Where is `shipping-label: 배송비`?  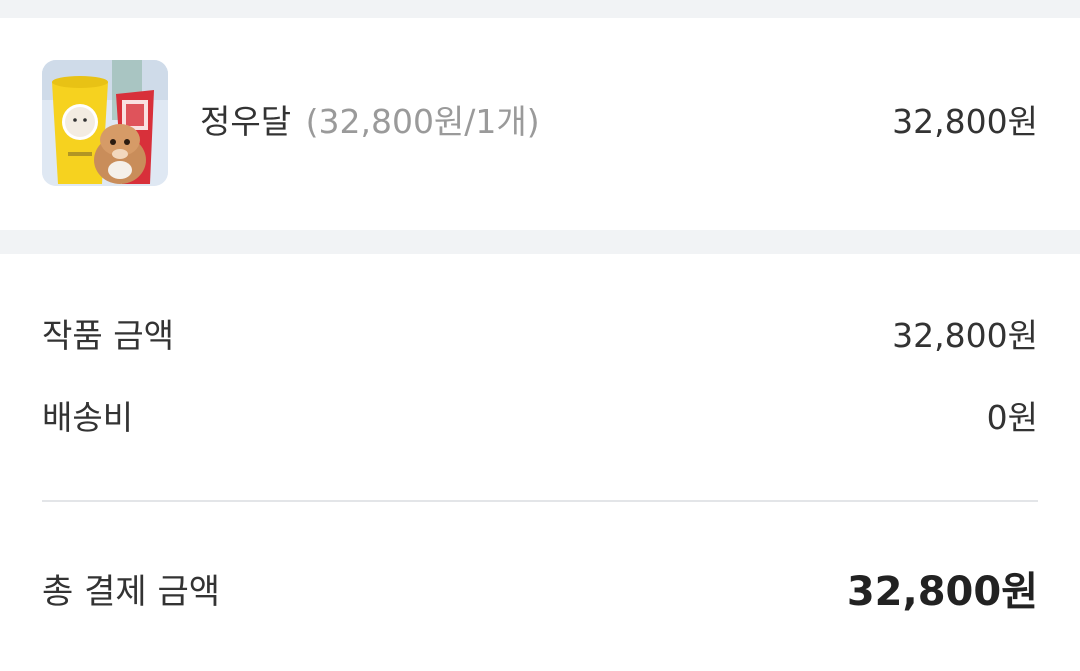
shipping-label: 배송비 is located at coordinates (88, 417).